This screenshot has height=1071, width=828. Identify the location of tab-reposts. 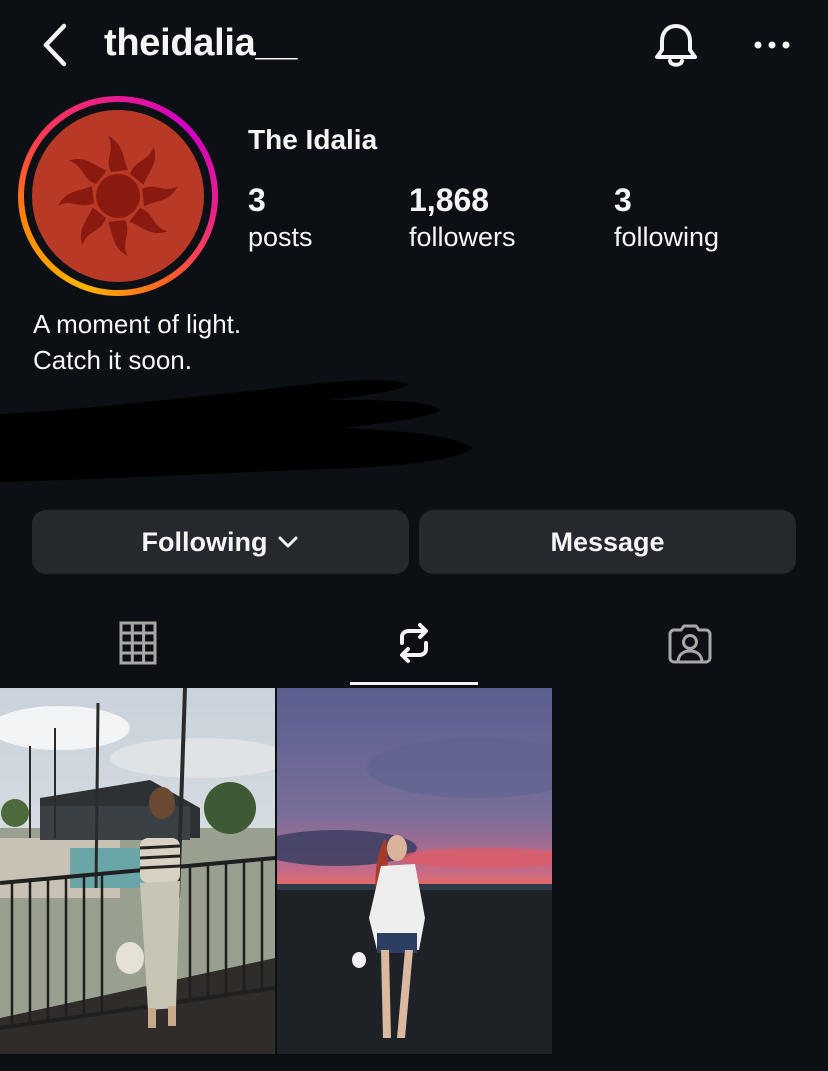
(414, 643).